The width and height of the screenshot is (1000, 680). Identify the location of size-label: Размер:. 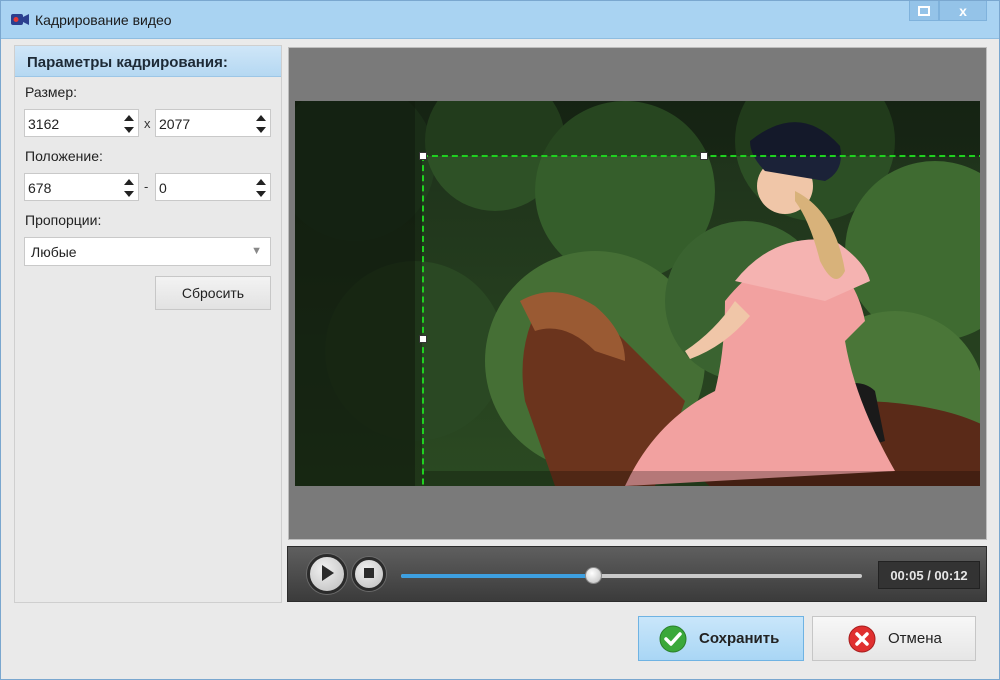
(51, 92).